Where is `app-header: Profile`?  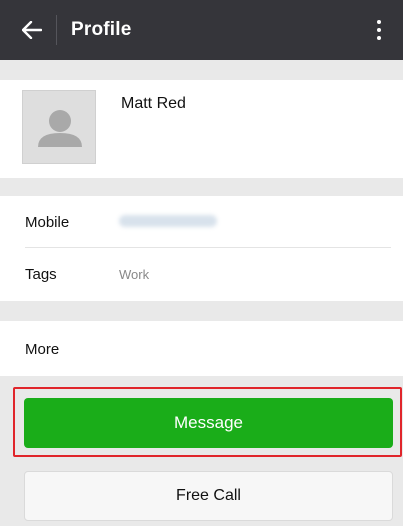 app-header: Profile is located at coordinates (201, 30).